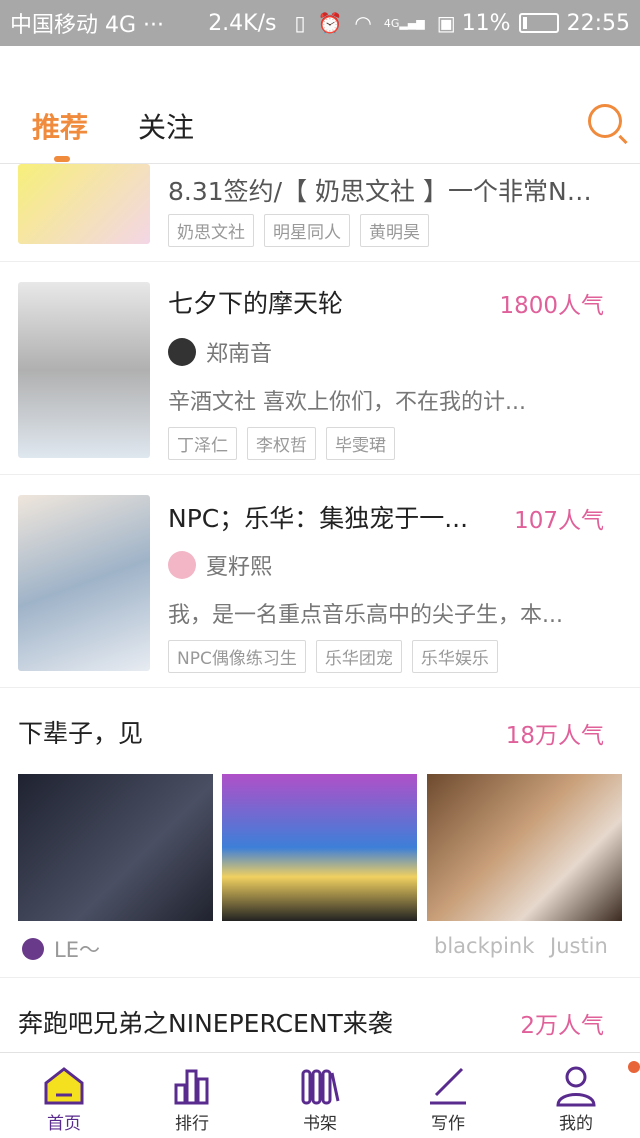  I want to click on story-author: LE～, so click(61, 949).